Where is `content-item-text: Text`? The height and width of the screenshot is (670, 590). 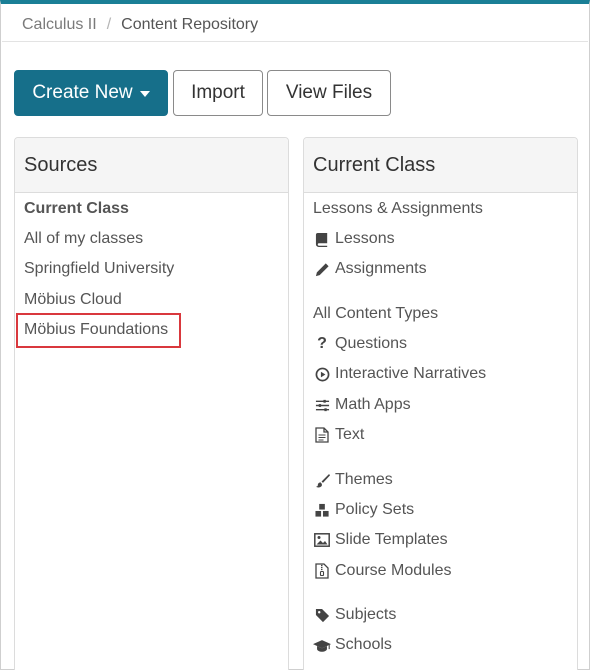
content-item-text: Text is located at coordinates (338, 435).